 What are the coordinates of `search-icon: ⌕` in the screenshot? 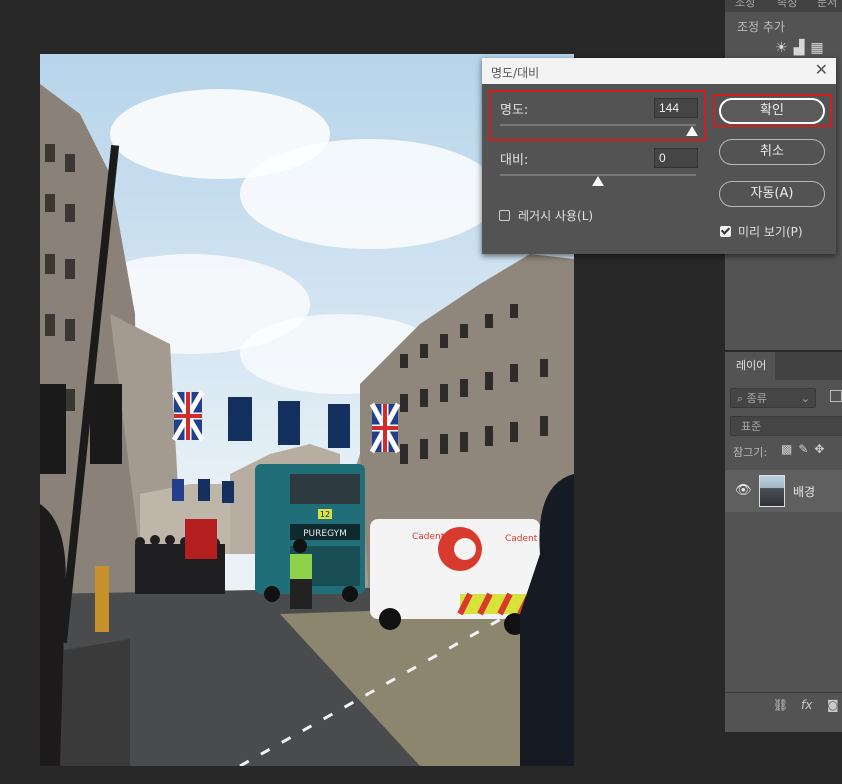 It's located at (742, 398).